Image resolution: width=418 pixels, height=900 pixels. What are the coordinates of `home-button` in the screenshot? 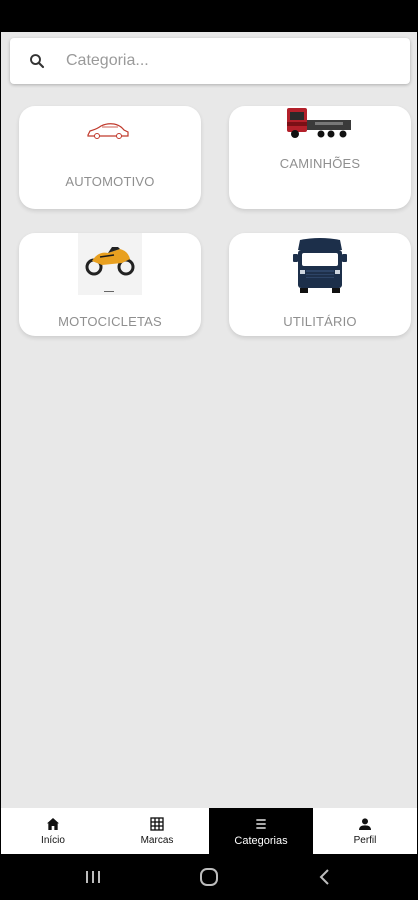 It's located at (209, 877).